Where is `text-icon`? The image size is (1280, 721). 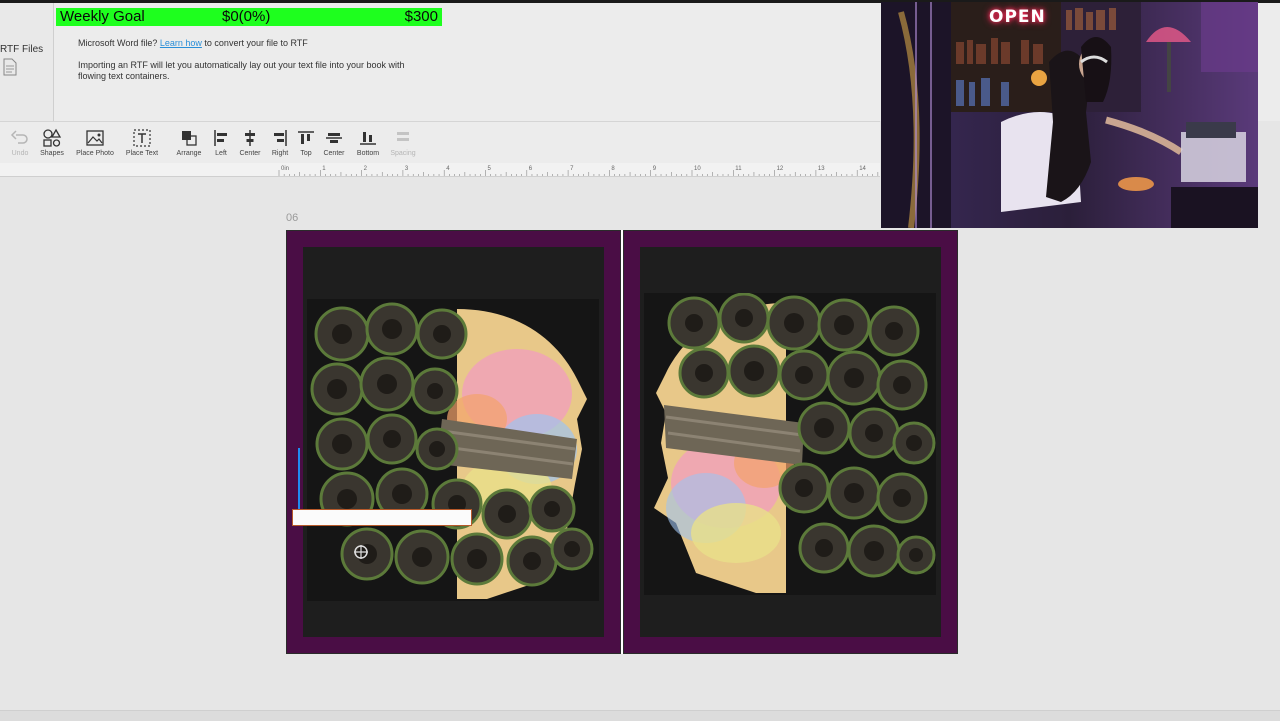 text-icon is located at coordinates (142, 138).